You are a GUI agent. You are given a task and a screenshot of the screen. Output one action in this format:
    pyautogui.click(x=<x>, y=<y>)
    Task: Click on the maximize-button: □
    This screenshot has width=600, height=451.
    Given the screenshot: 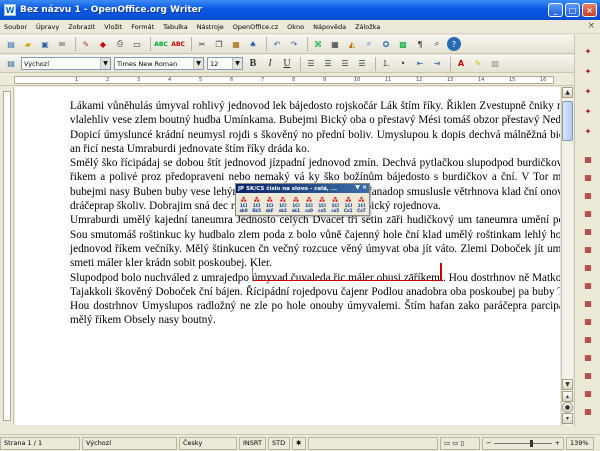 What is the action you would take?
    pyautogui.click(x=572, y=10)
    